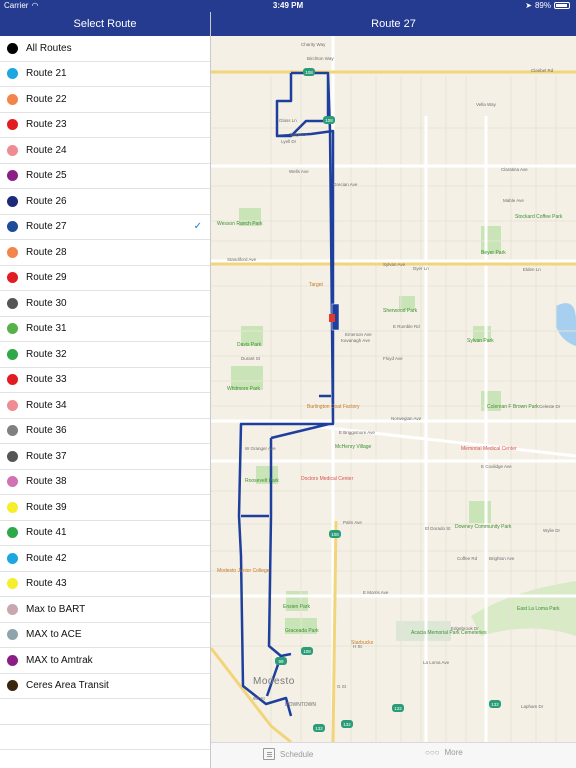  What do you see at coordinates (105, 355) in the screenshot?
I see `route-list-item: Route 32` at bounding box center [105, 355].